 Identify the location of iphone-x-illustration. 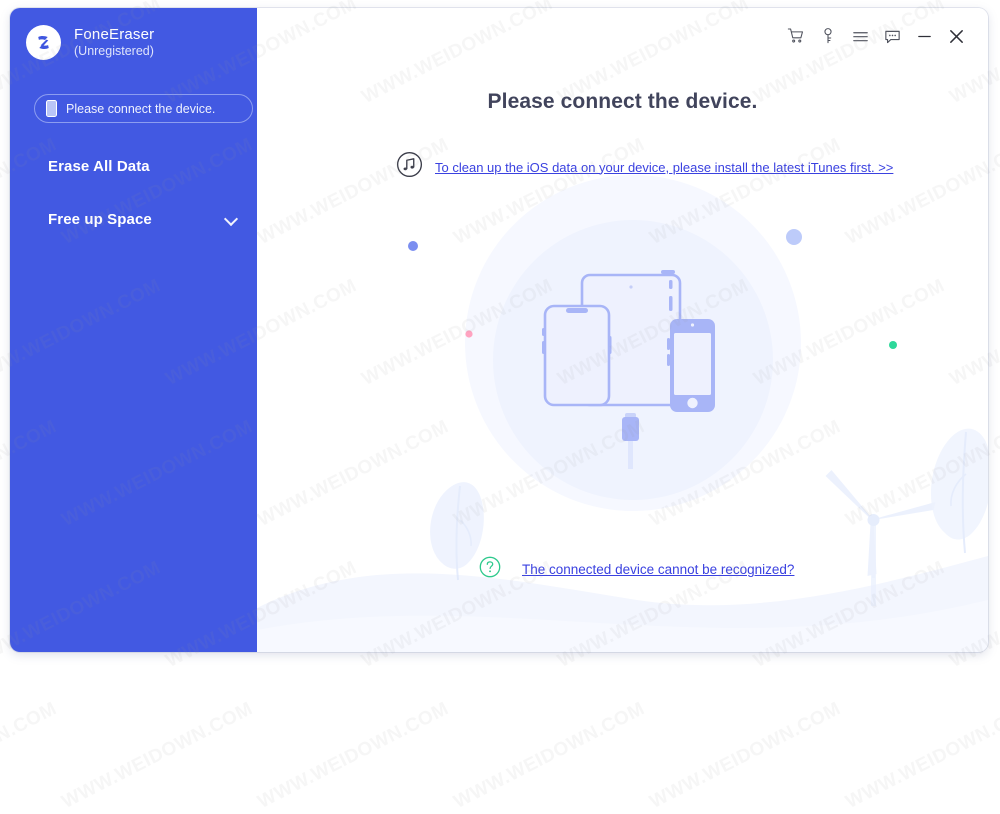
(577, 355).